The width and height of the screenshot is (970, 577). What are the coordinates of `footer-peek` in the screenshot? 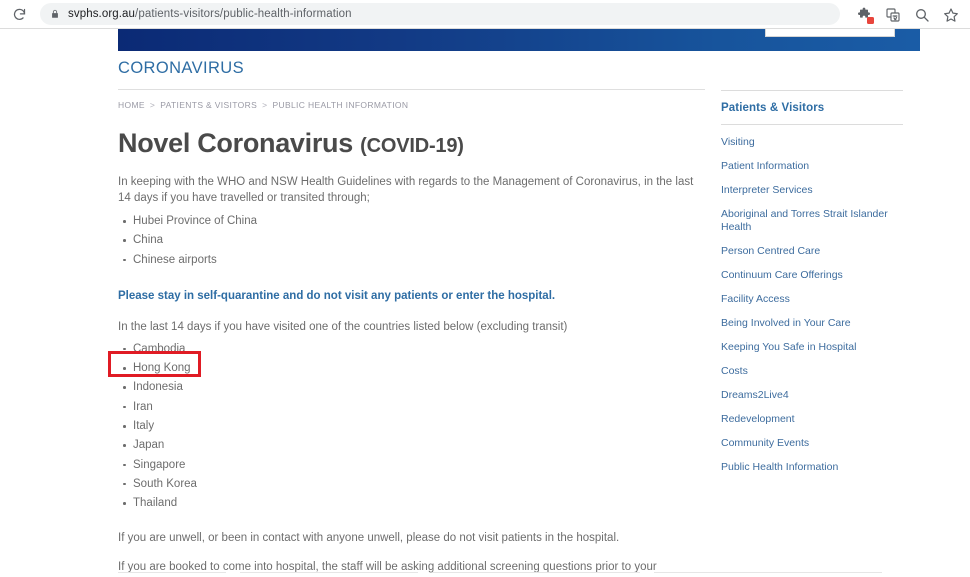 It's located at (513, 574).